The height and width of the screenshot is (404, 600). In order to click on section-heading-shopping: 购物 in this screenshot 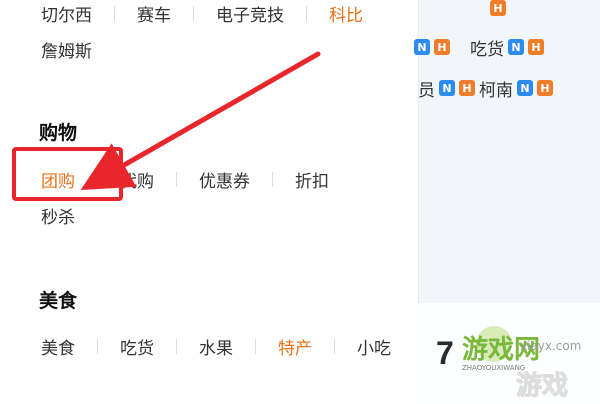, I will do `click(58, 133)`.